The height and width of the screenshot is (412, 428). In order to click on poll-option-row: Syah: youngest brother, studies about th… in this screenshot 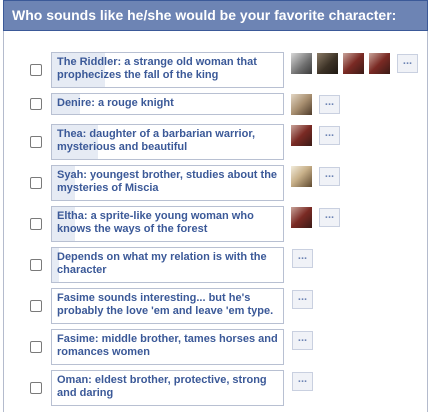, I will do `click(216, 183)`.